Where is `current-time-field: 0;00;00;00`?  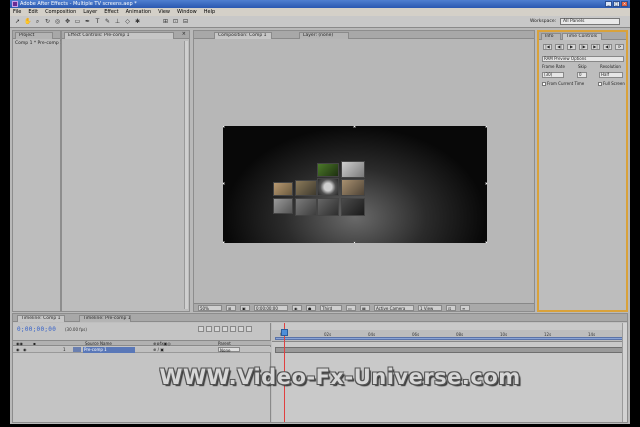 current-time-field: 0;00;00;00 is located at coordinates (271, 308).